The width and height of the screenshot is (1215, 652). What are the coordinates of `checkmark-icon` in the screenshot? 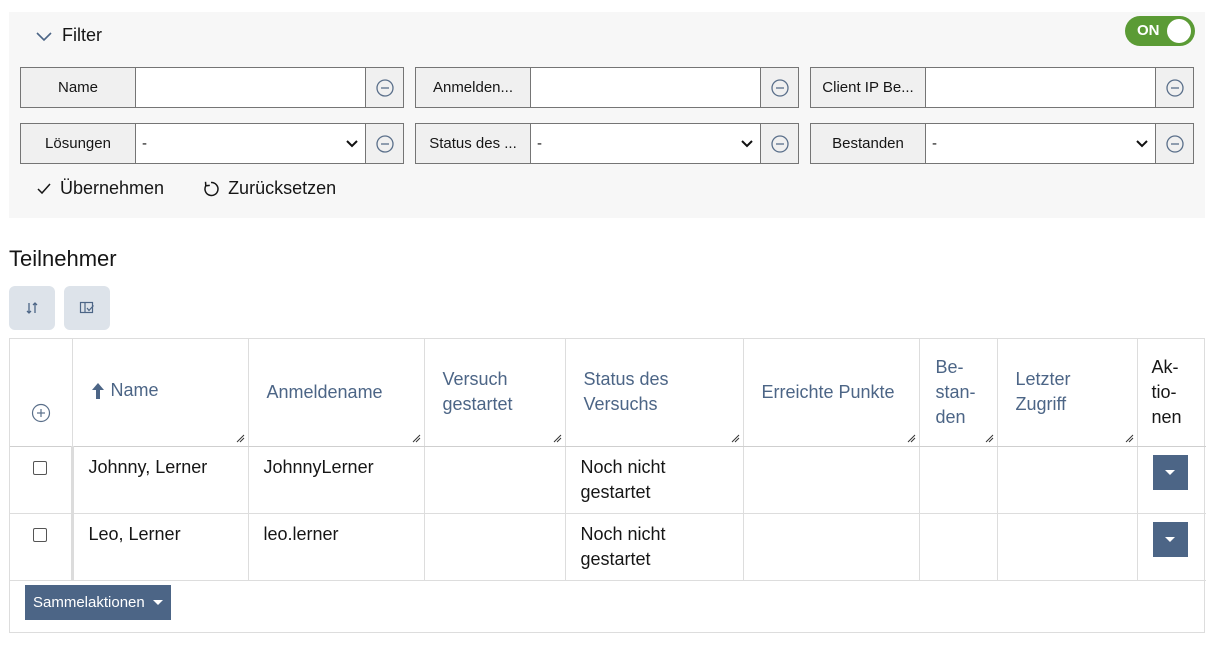 It's located at (44, 188).